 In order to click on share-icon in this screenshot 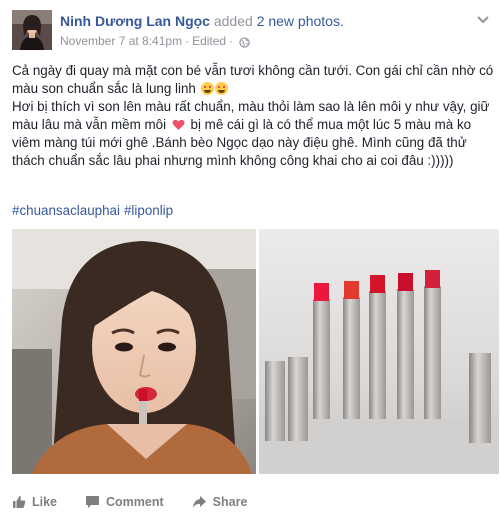, I will do `click(199, 502)`.